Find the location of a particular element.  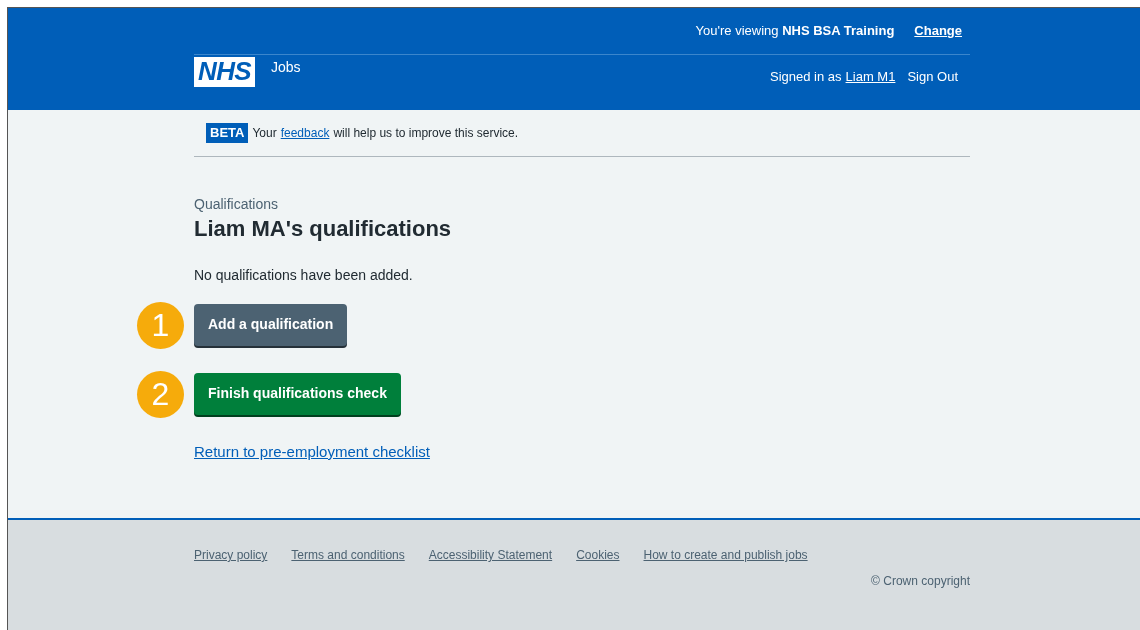

page-caption: Qualifications is located at coordinates (237, 204).